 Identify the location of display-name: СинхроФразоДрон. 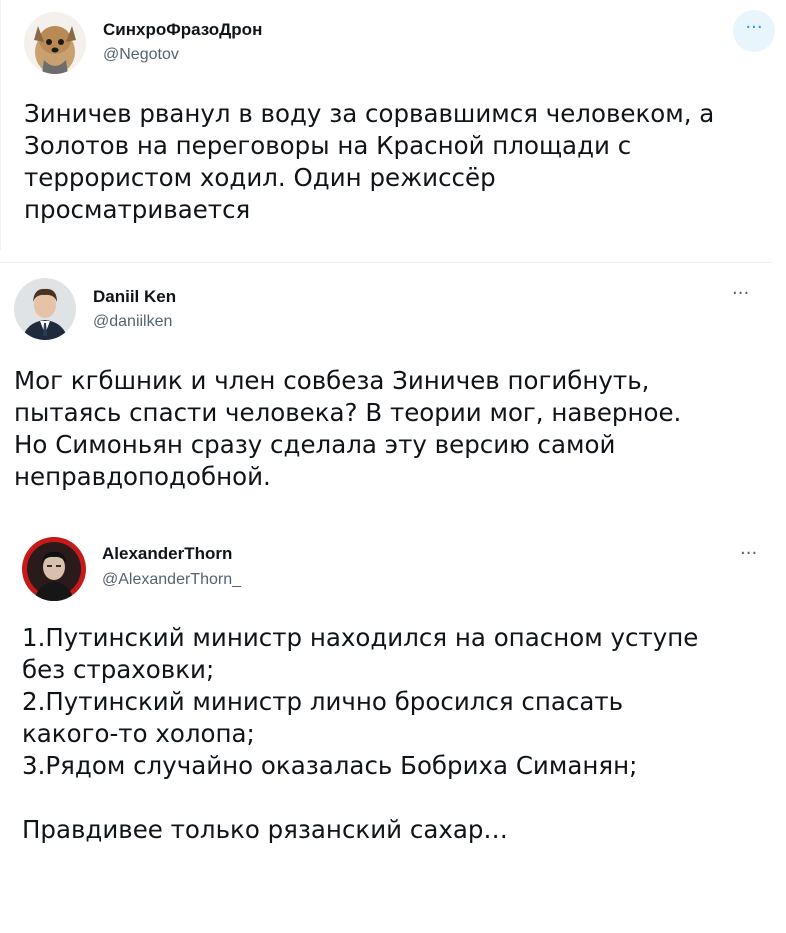
(182, 30).